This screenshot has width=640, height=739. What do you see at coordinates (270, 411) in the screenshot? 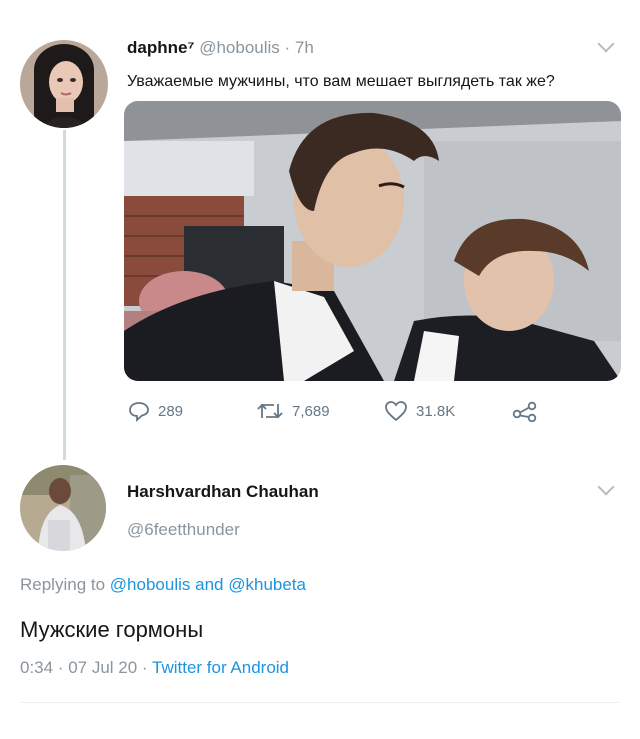
I see `retweet-icon` at bounding box center [270, 411].